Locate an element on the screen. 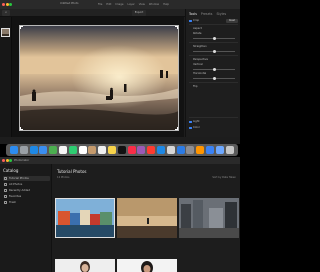 The height and width of the screenshot is (272, 320). rotate-slider is located at coordinates (214, 38).